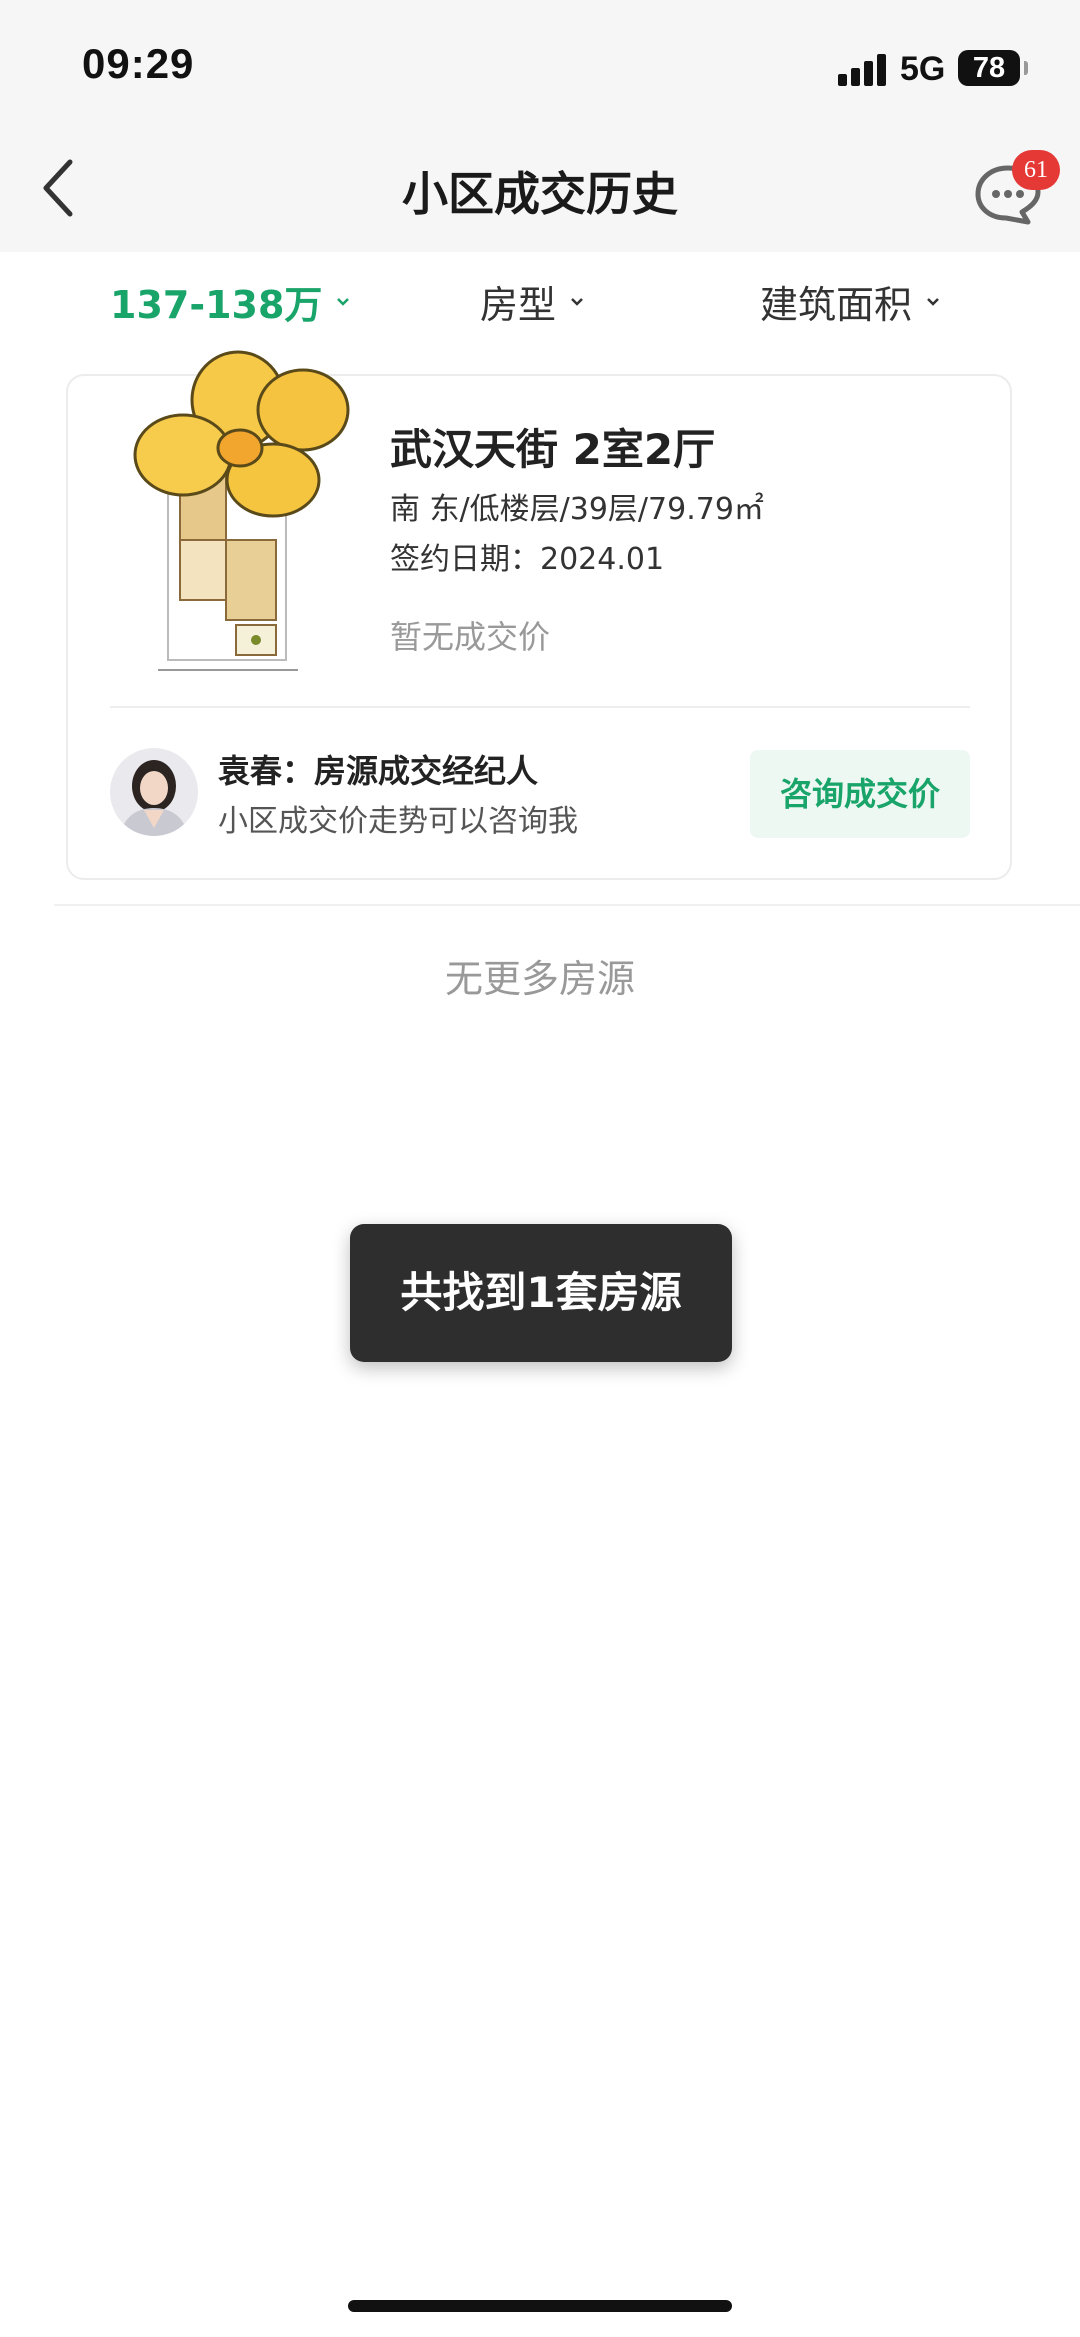 This screenshot has width=1080, height=2337. Describe the element at coordinates (241, 510) in the screenshot. I see `floorplan-thumbnail` at that location.